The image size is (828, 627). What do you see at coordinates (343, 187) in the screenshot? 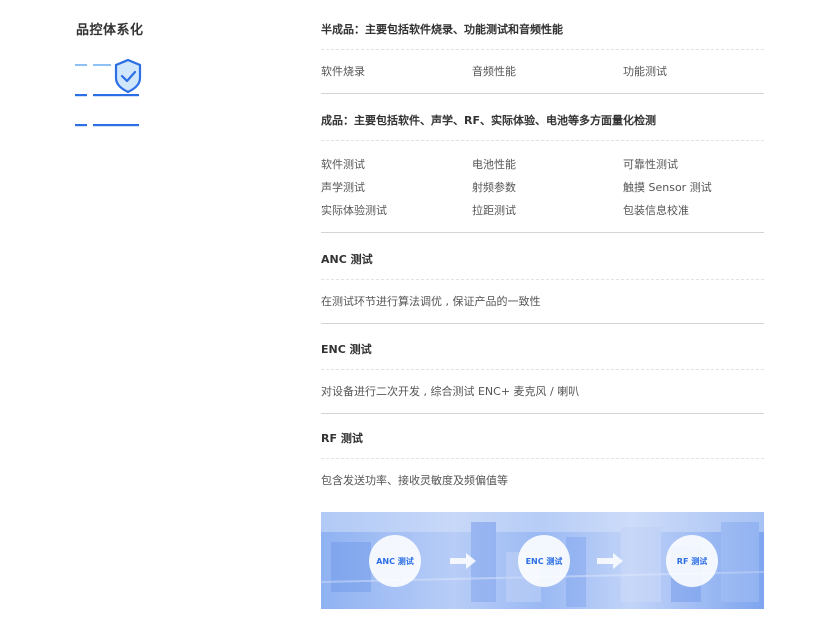
I see `finished-item: 声学测试` at bounding box center [343, 187].